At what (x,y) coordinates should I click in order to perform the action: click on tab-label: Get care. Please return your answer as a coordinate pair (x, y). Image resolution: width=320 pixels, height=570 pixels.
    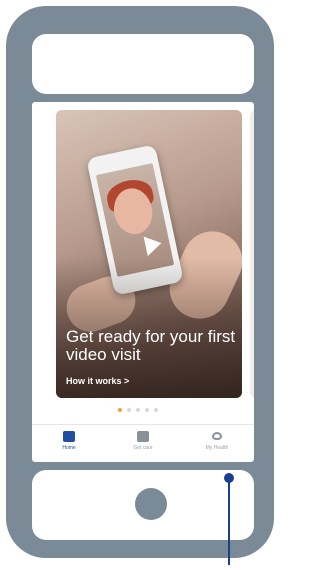
    Looking at the image, I should click on (143, 448).